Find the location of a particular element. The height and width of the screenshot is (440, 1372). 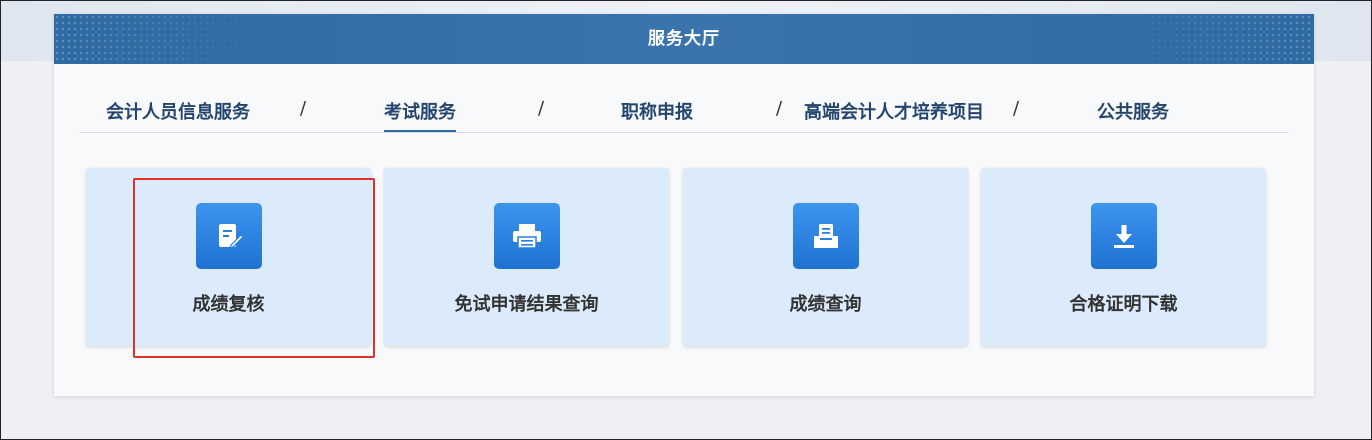

edit-document-icon is located at coordinates (229, 236).